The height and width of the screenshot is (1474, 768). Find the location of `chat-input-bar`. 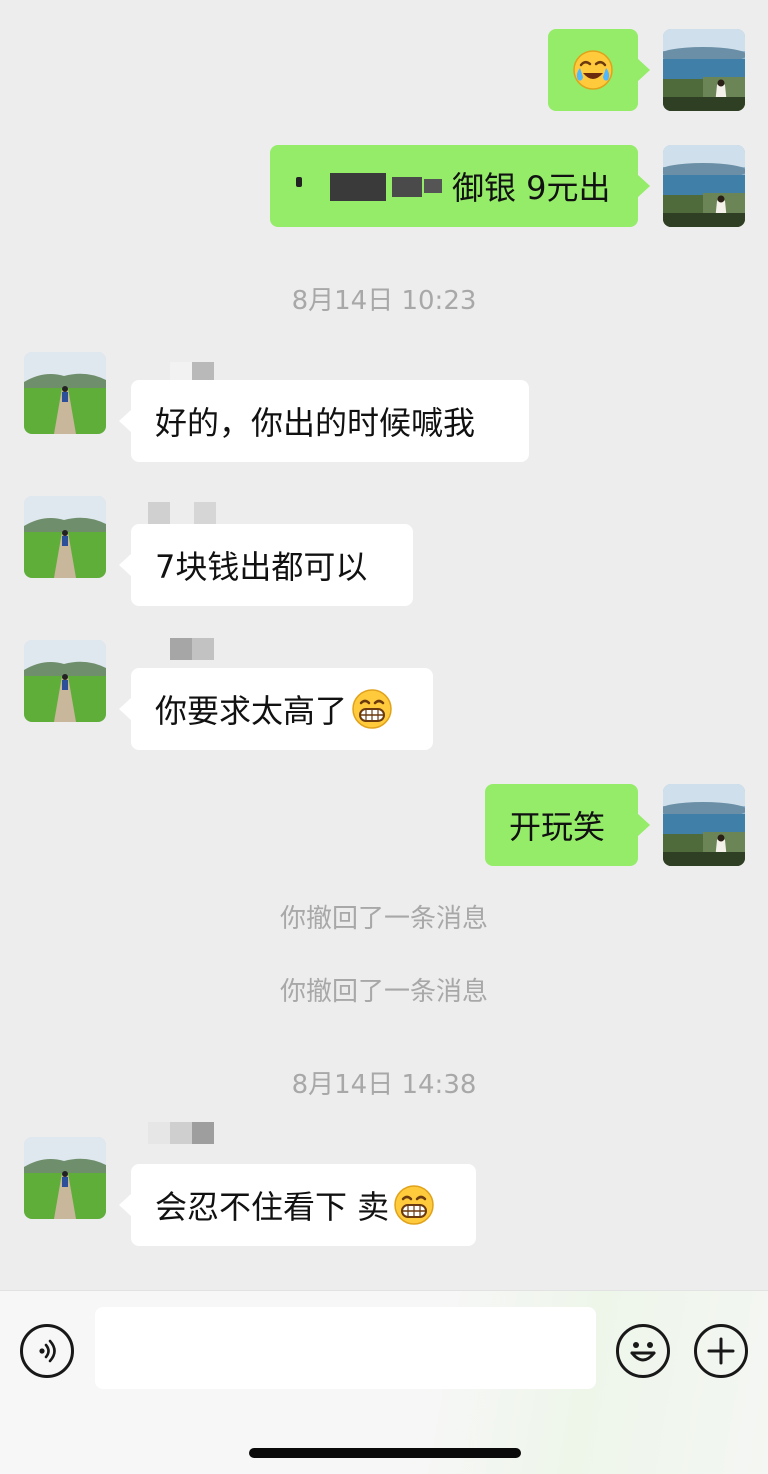

chat-input-bar is located at coordinates (384, 1382).